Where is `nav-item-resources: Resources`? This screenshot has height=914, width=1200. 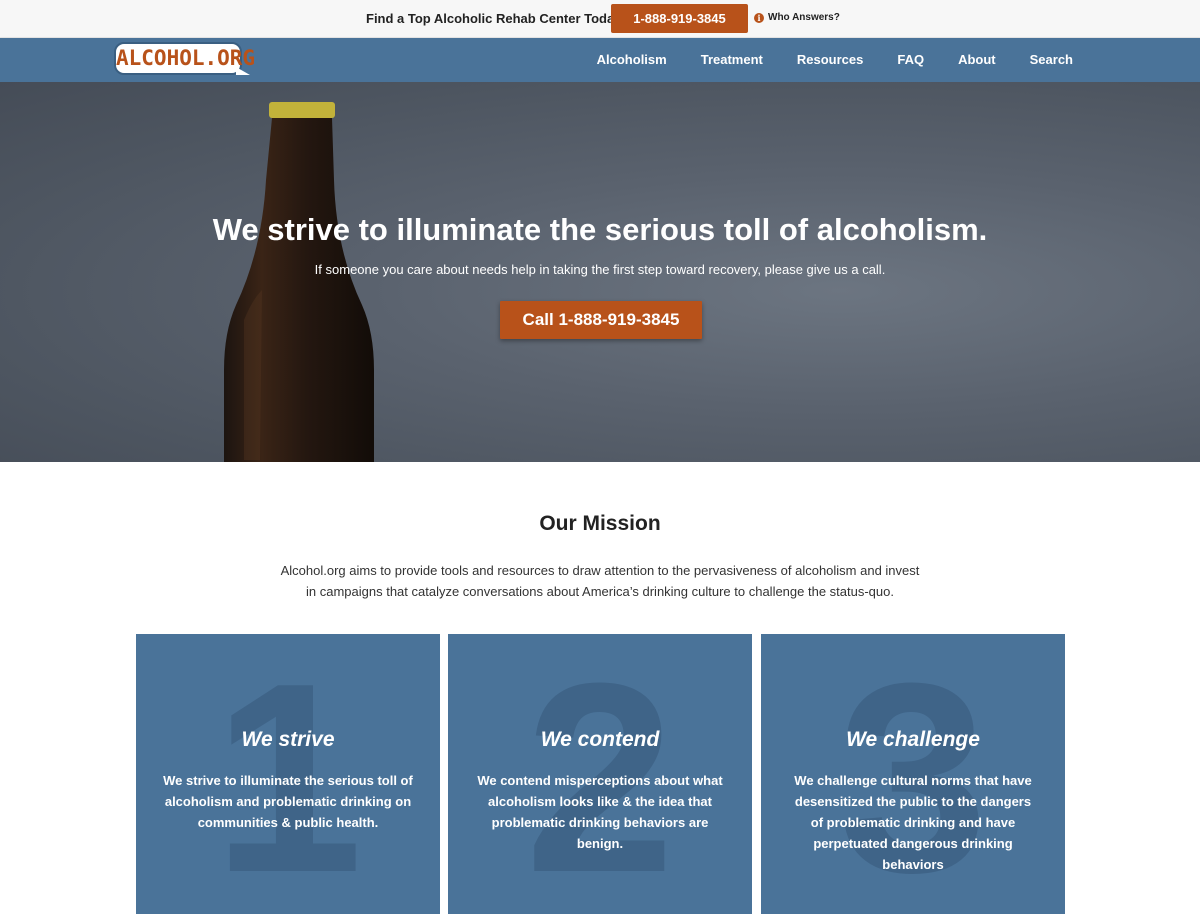 nav-item-resources: Resources is located at coordinates (830, 60).